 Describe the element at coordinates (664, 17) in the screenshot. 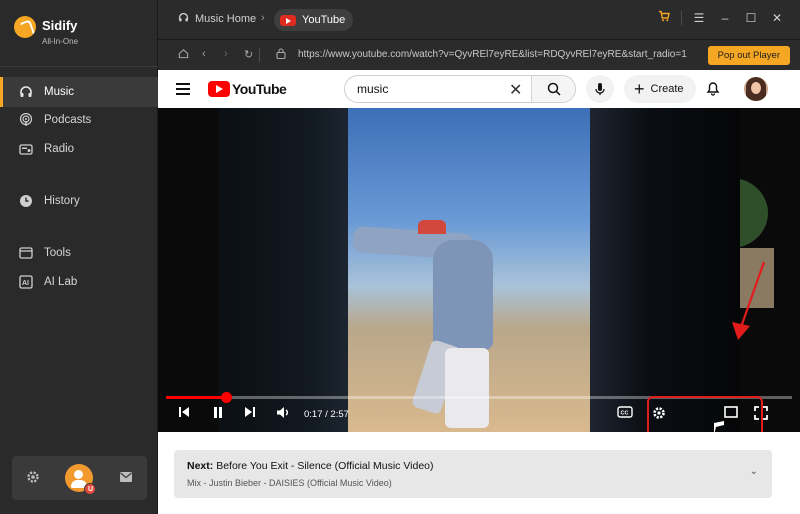

I see `cart-icon` at that location.